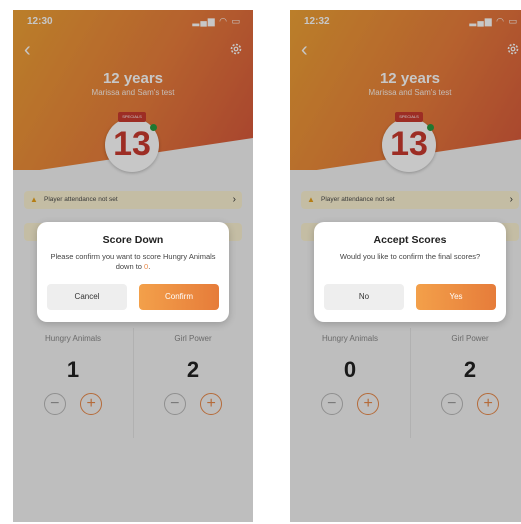  Describe the element at coordinates (456, 297) in the screenshot. I see `yes-button: Yes` at that location.